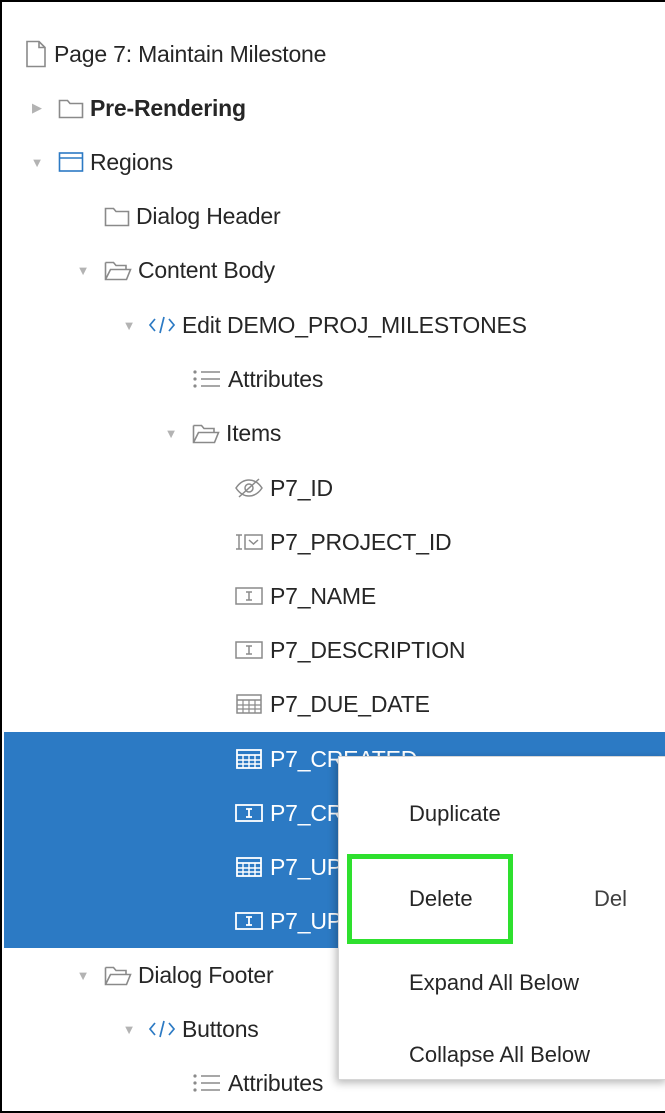 The image size is (665, 1113). I want to click on page-icon, so click(36, 54).